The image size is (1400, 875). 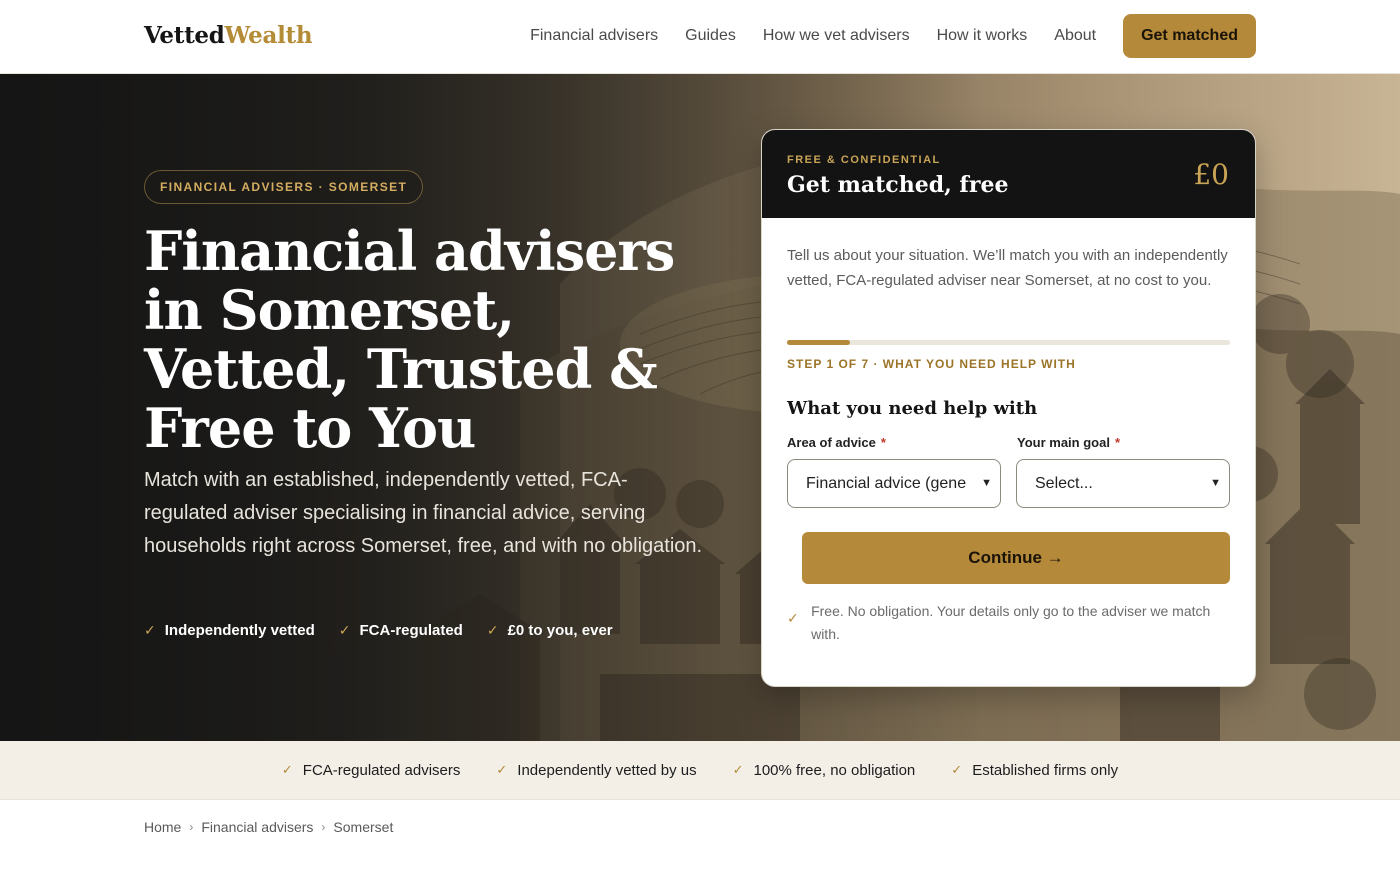 I want to click on area-of-advice-label: Area of advice *, so click(x=836, y=442).